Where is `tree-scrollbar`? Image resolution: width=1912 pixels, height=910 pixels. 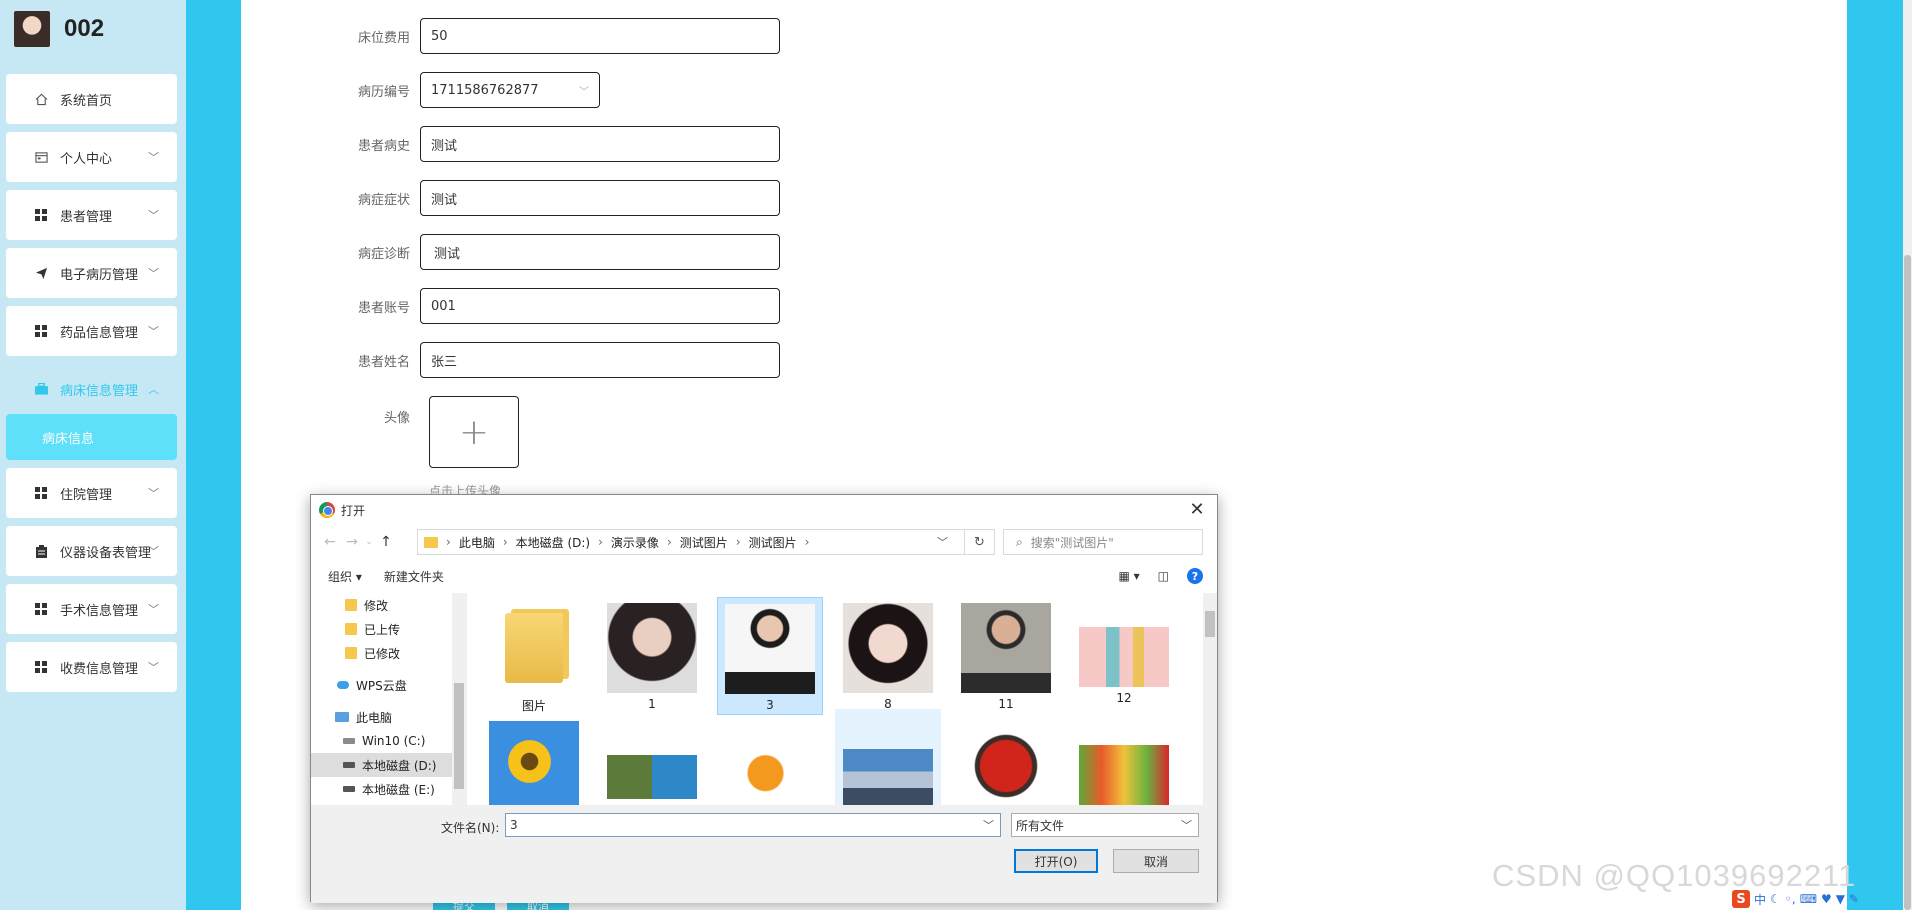
tree-scrollbar is located at coordinates (459, 699).